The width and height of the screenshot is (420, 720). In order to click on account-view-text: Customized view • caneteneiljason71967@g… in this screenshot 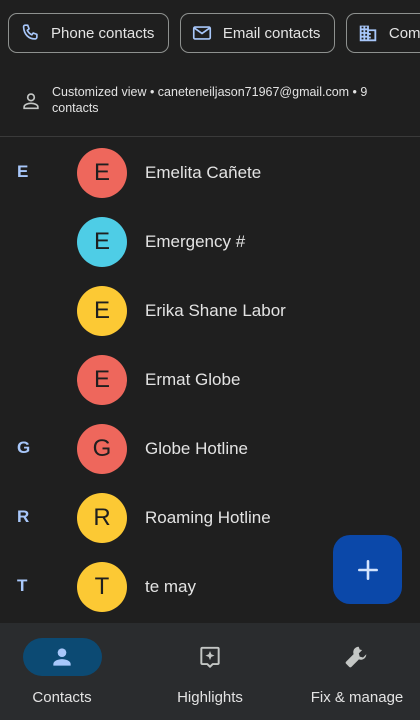, I will do `click(210, 100)`.